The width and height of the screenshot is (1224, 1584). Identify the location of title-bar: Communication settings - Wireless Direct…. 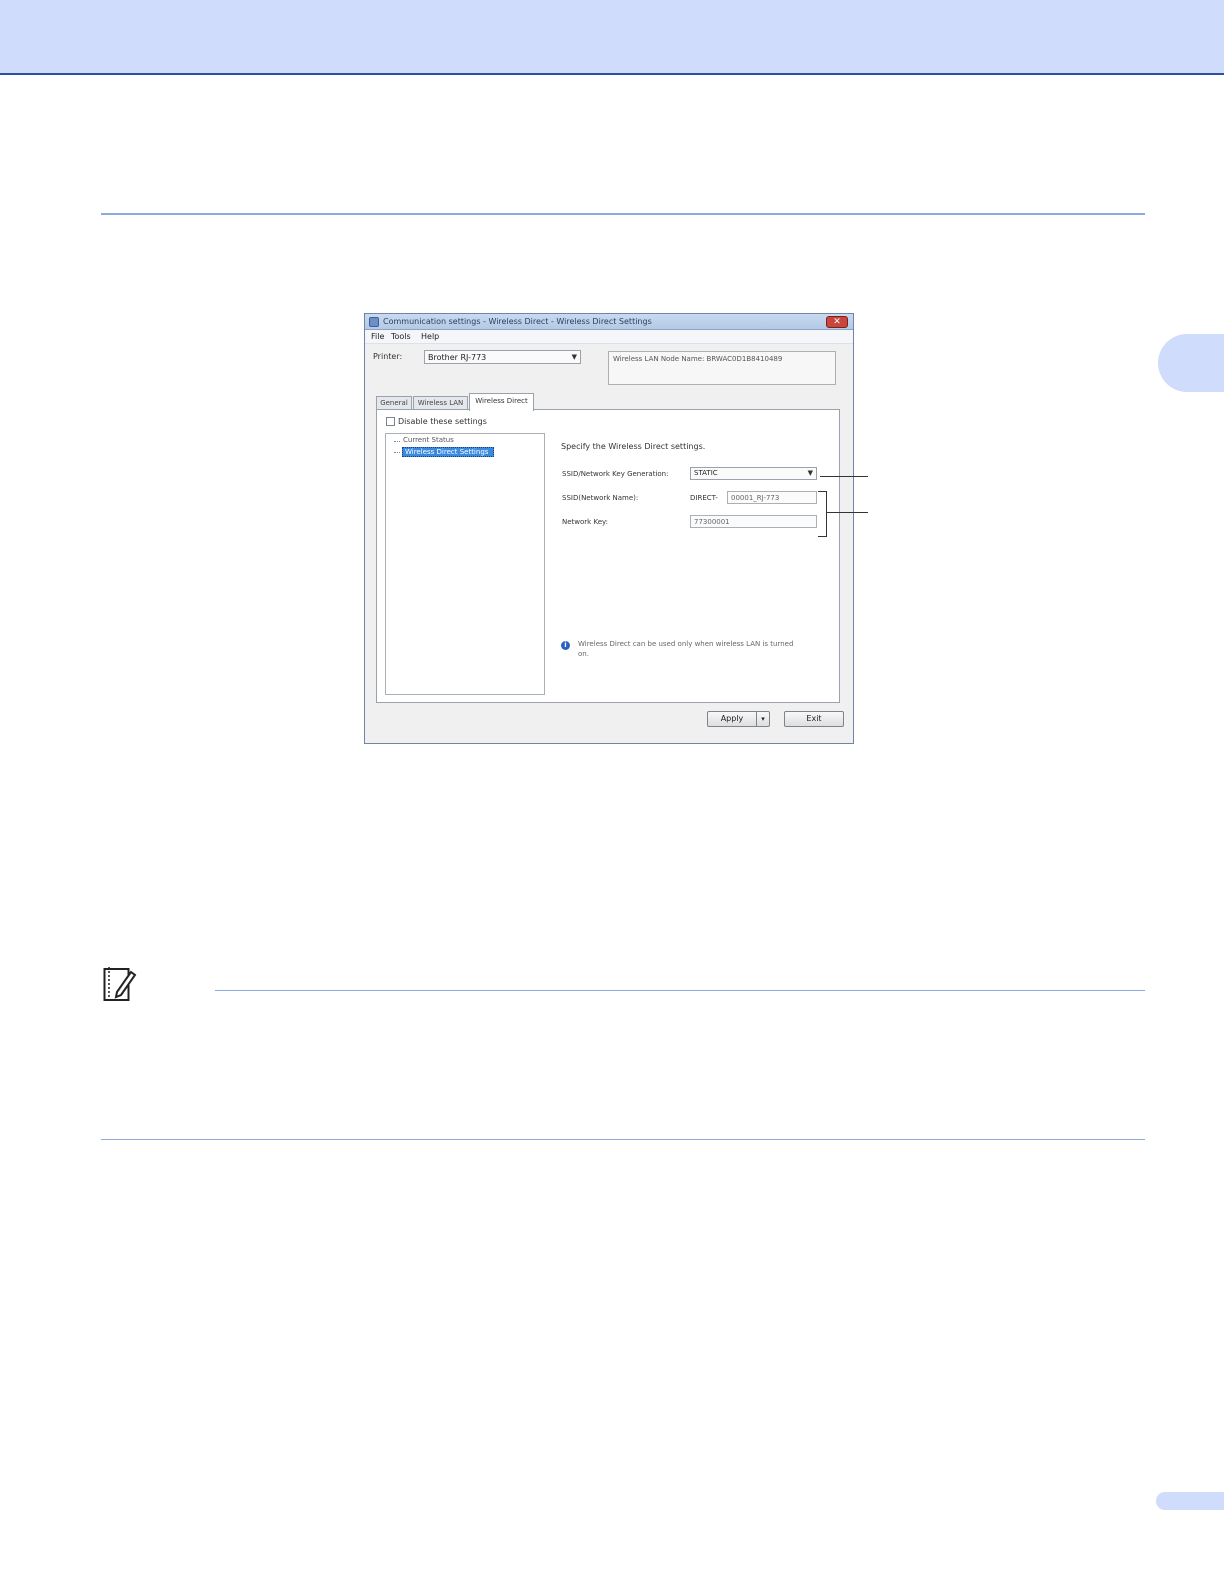
(609, 322).